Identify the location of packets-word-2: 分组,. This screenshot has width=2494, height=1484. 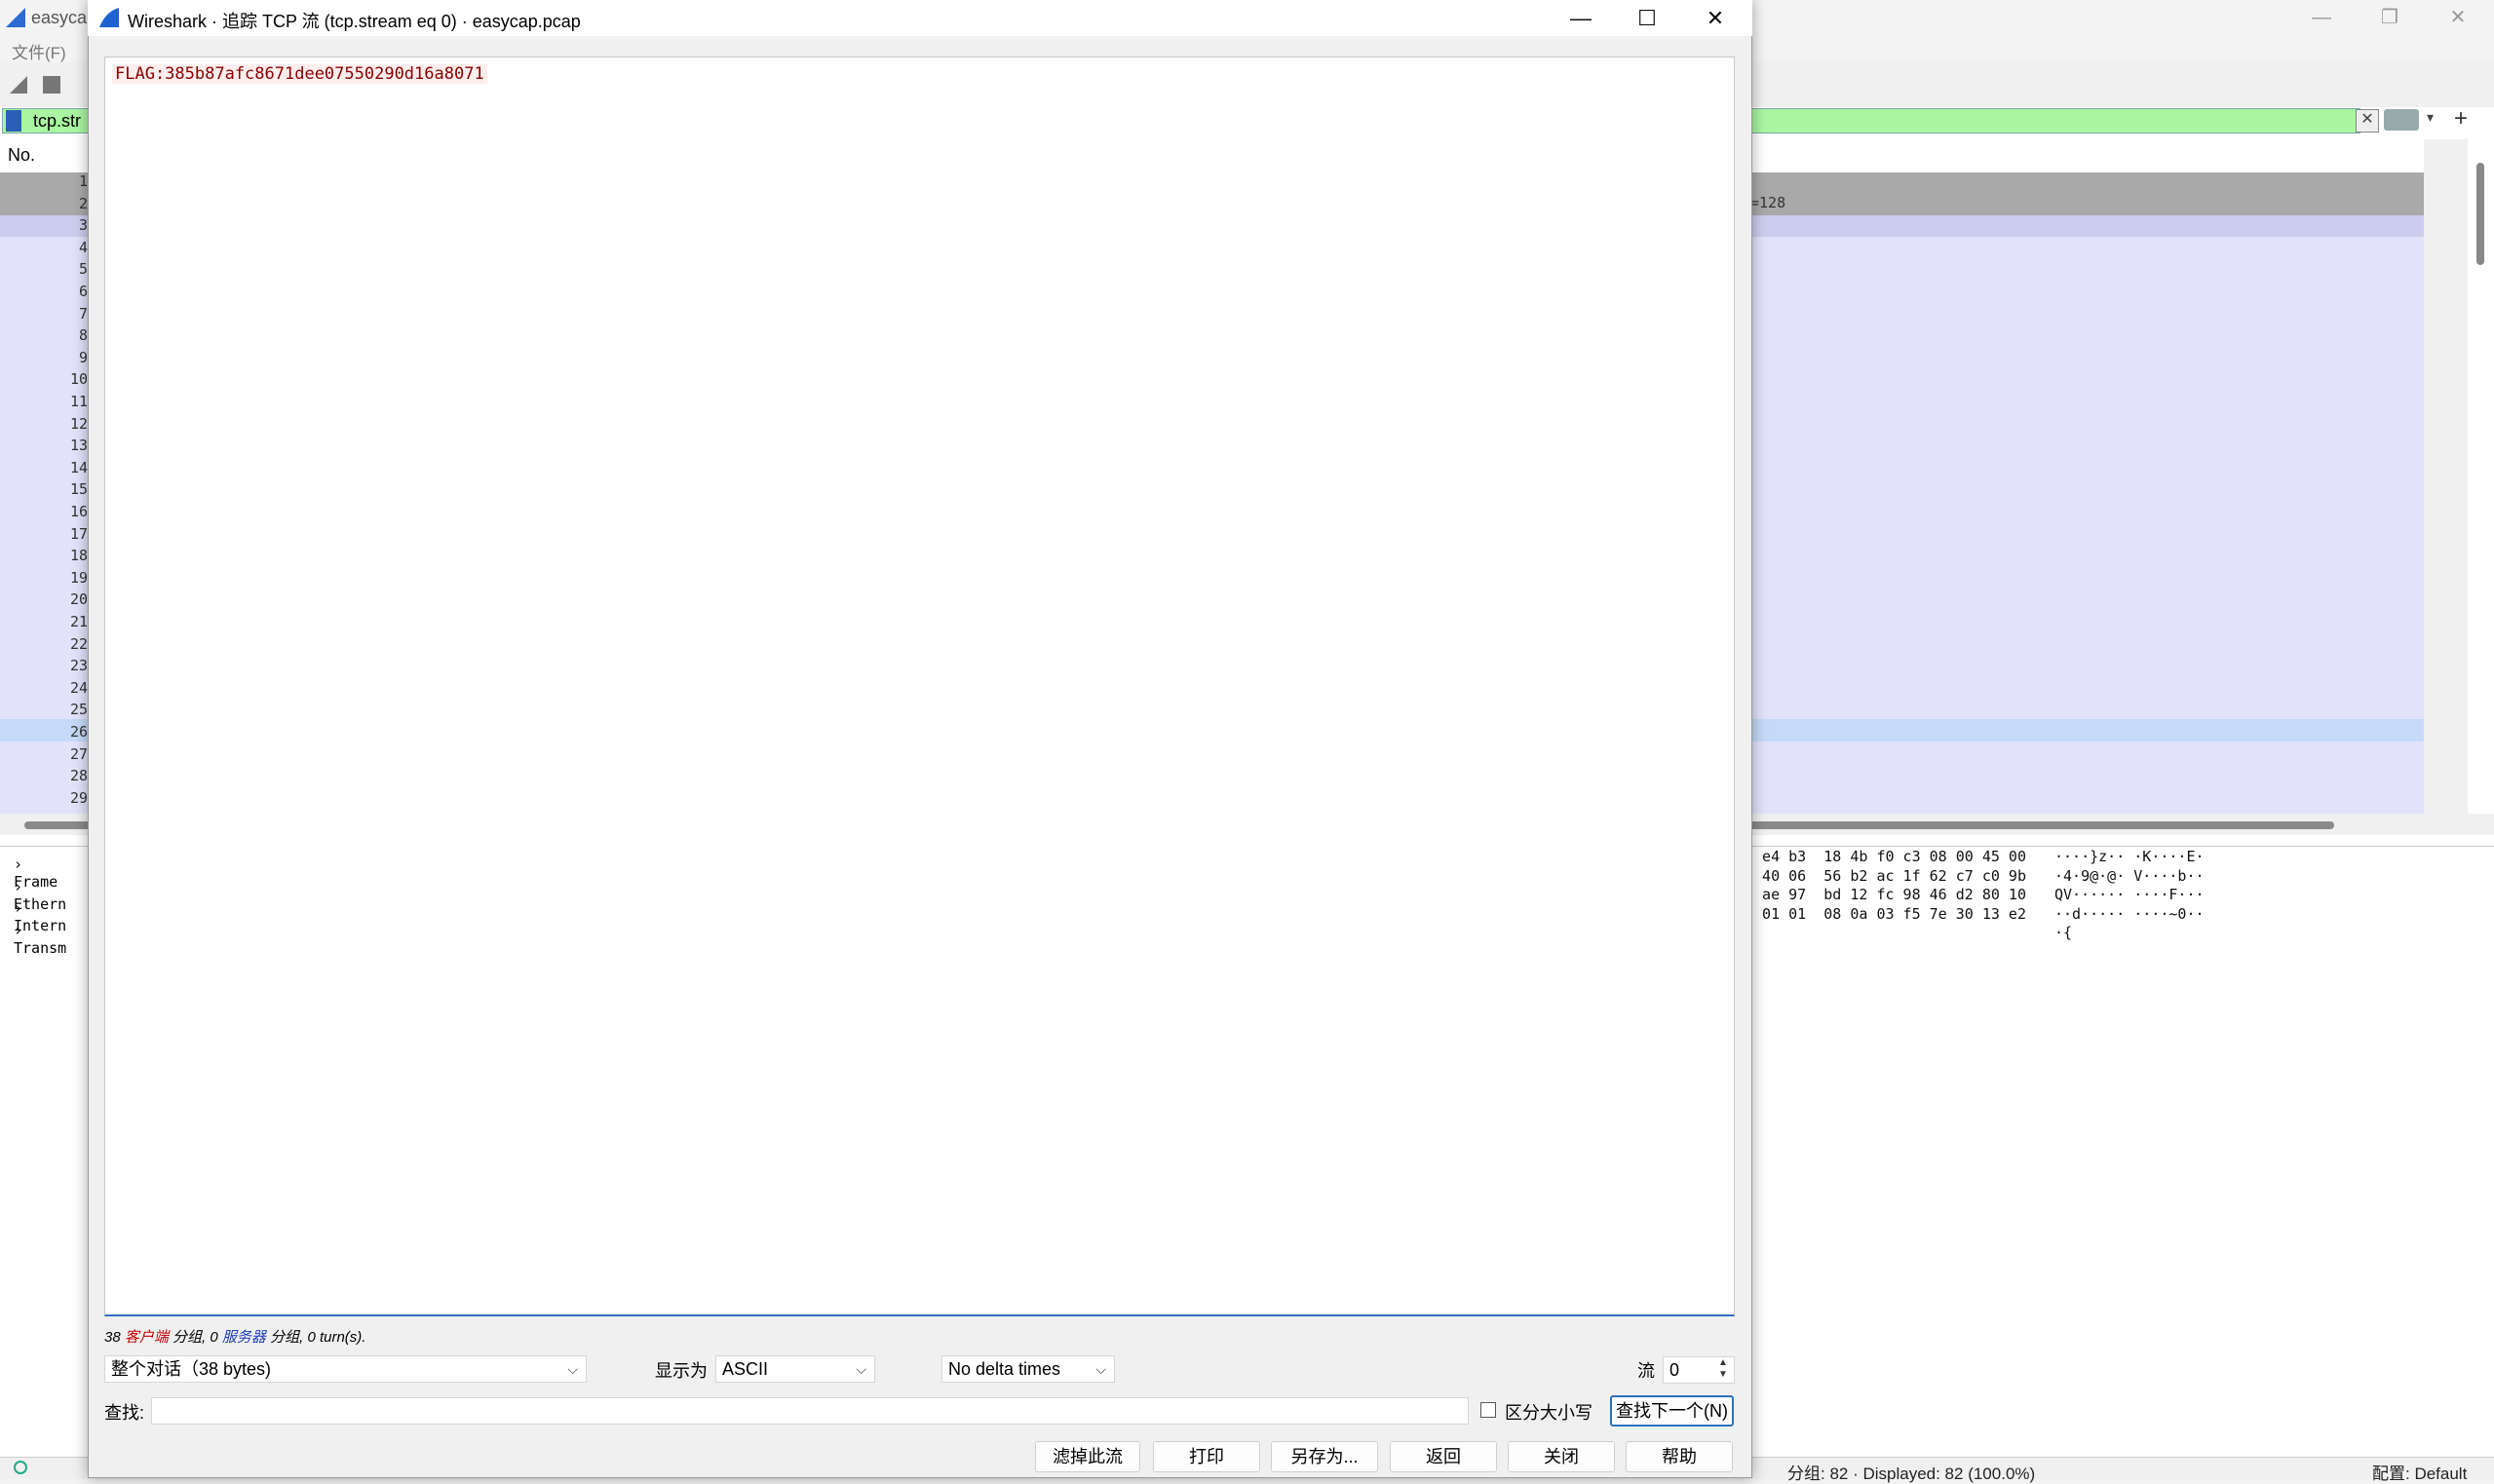
(287, 1337).